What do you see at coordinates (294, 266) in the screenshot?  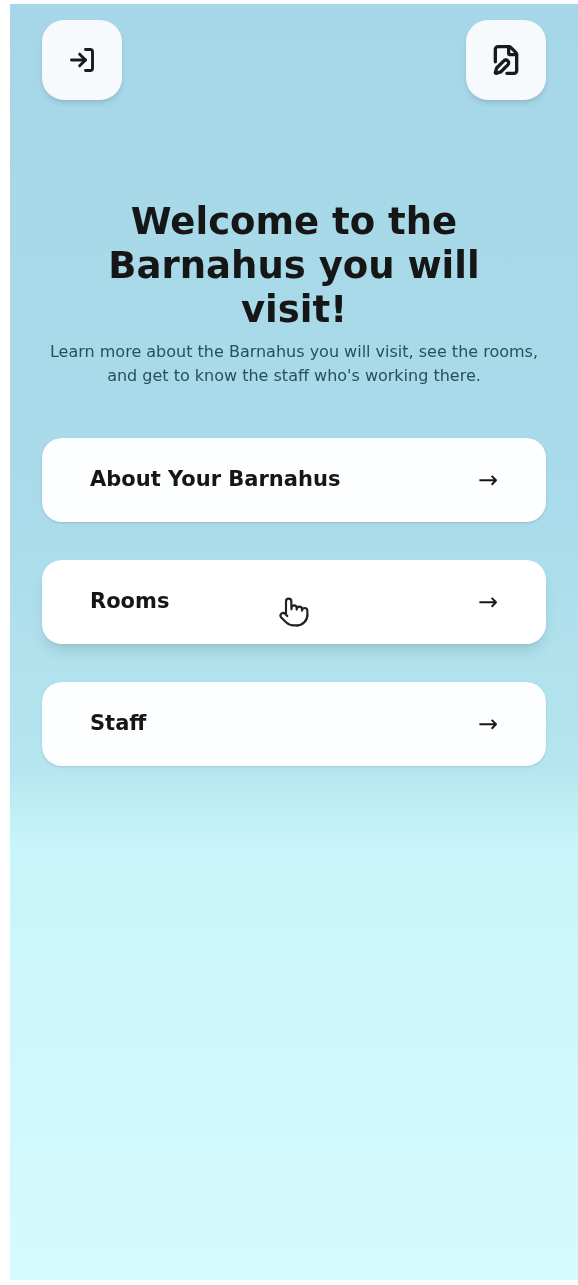 I see `welcome-title: Welcome to the Barnahus you will visit!` at bounding box center [294, 266].